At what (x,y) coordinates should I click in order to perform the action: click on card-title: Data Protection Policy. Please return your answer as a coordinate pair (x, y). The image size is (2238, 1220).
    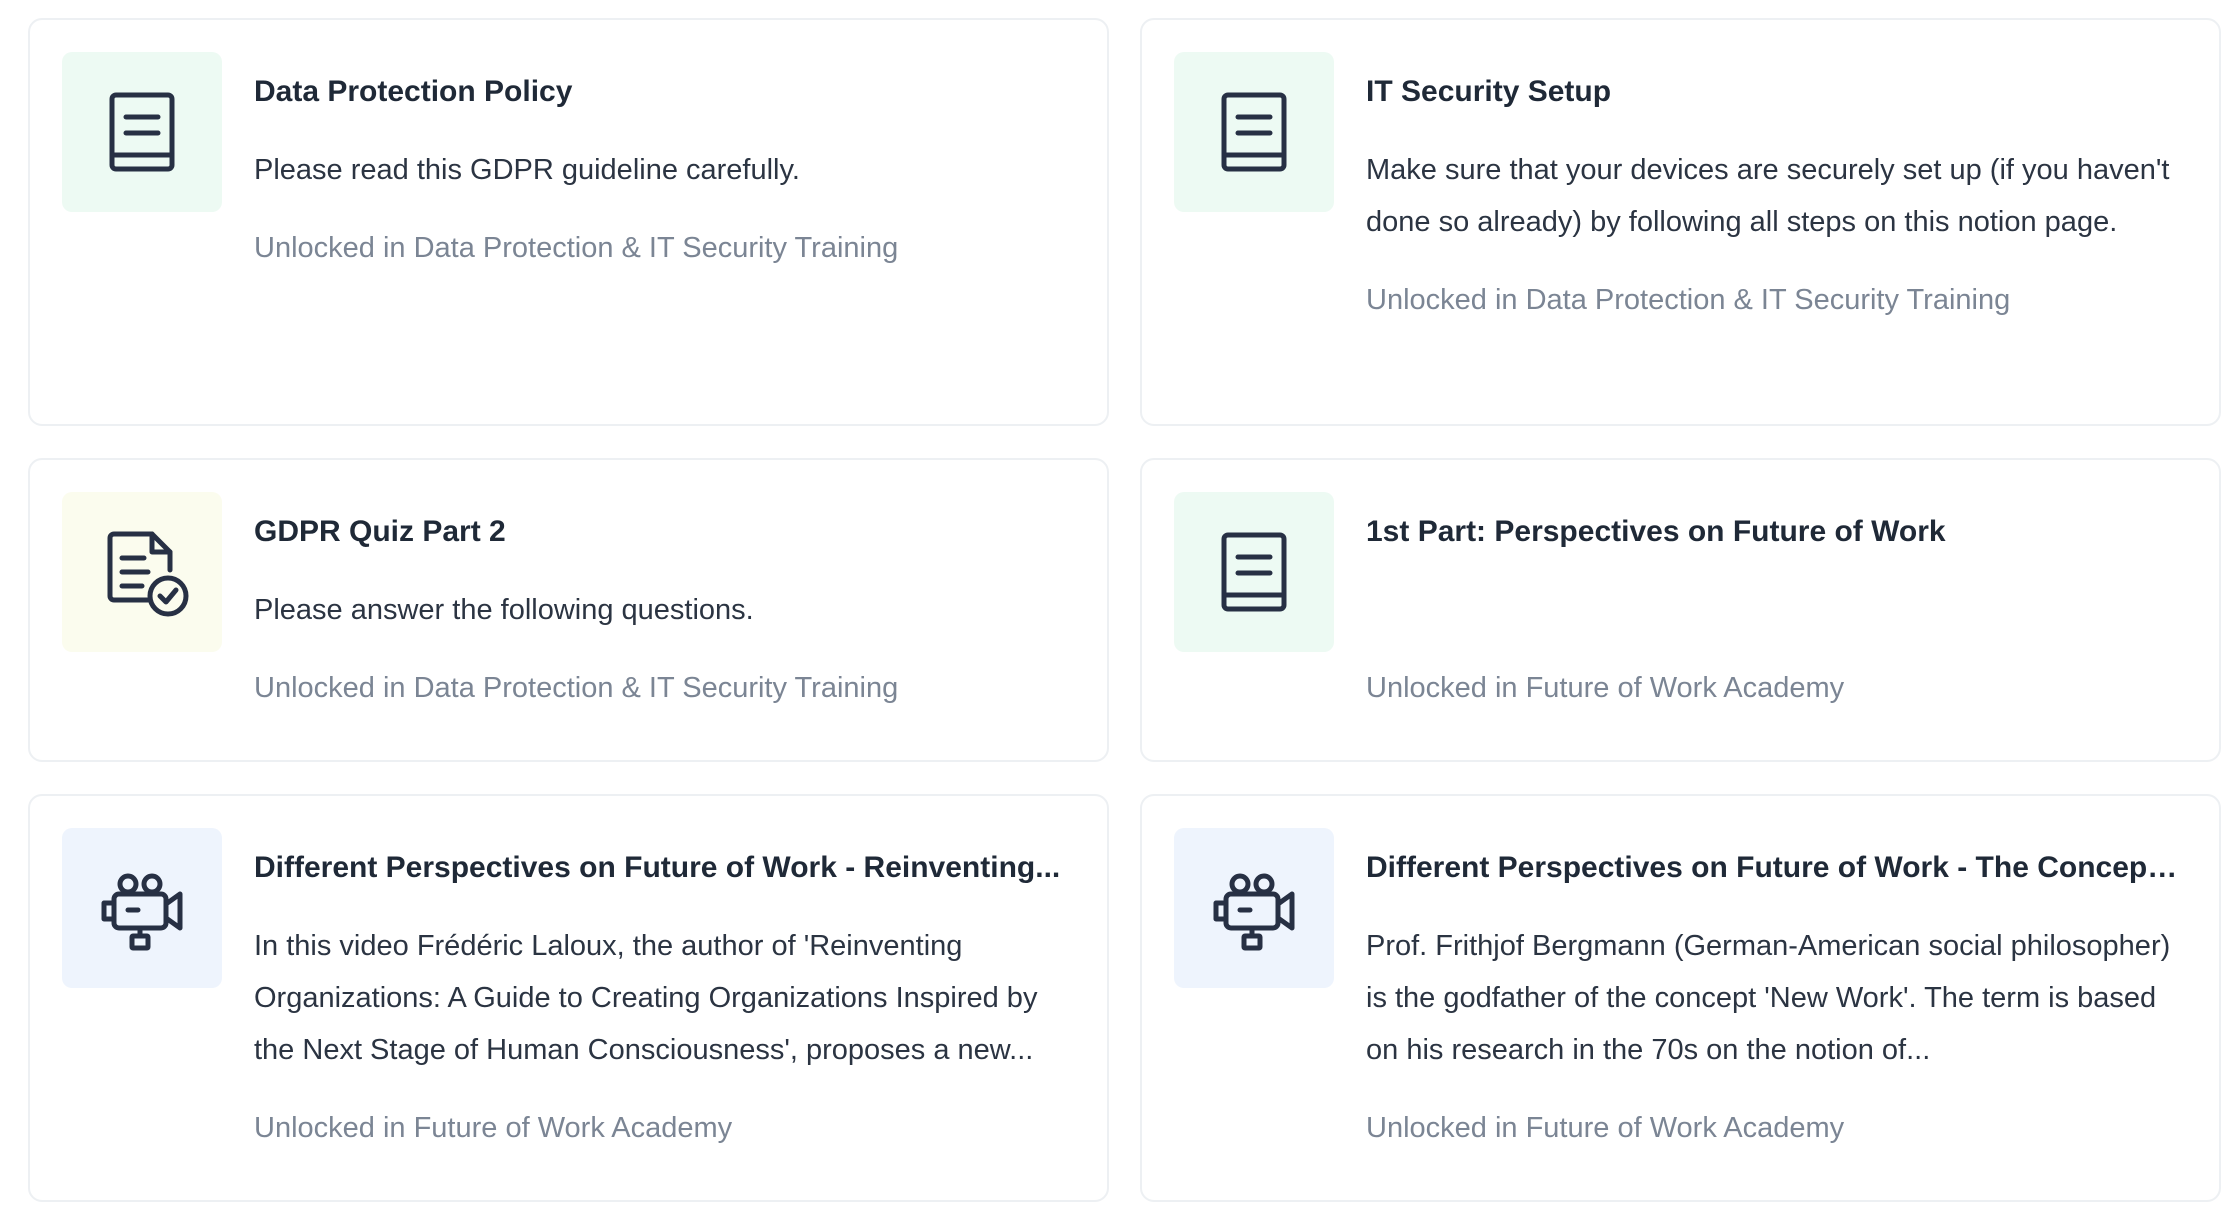
    Looking at the image, I should click on (413, 91).